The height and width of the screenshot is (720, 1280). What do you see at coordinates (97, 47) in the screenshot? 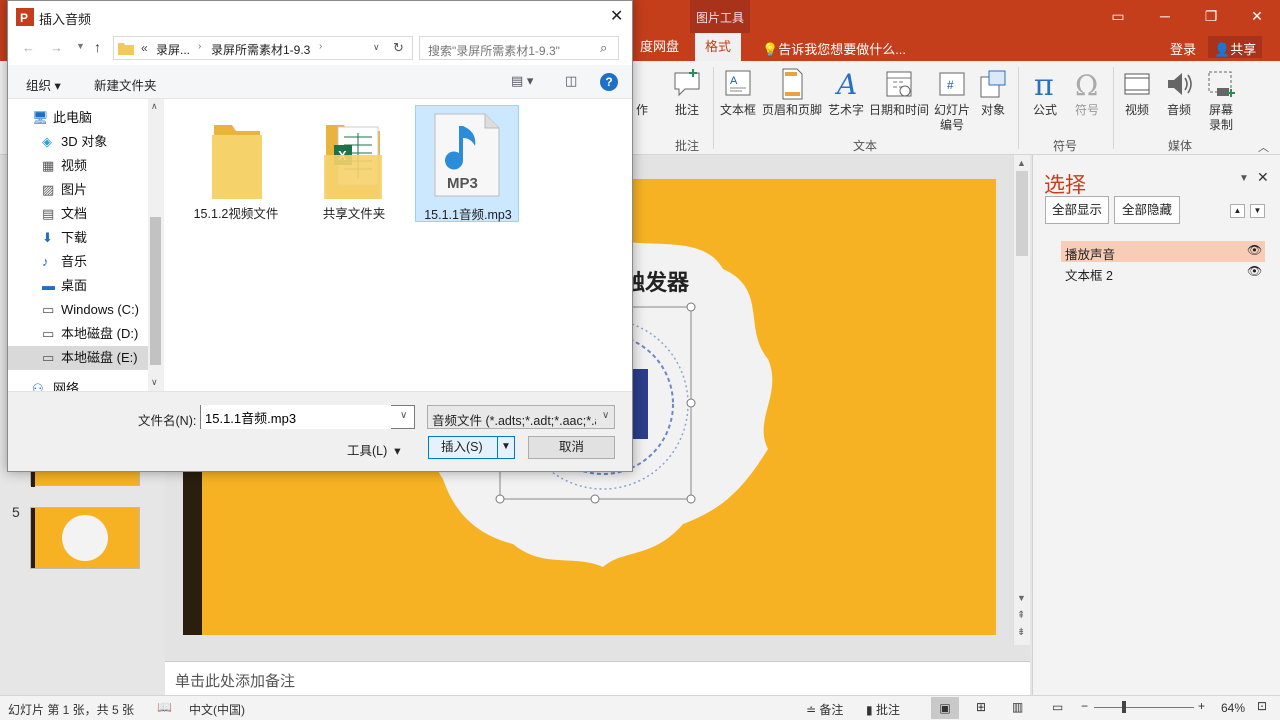
I see `up-arrow-icon: ↑` at bounding box center [97, 47].